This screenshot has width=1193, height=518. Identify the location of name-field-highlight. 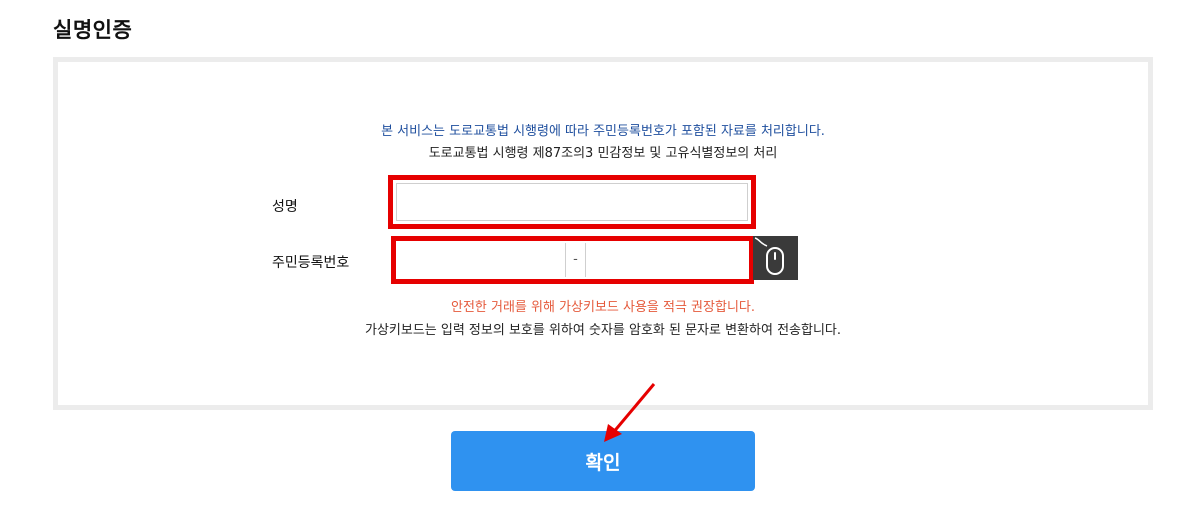
(572, 202).